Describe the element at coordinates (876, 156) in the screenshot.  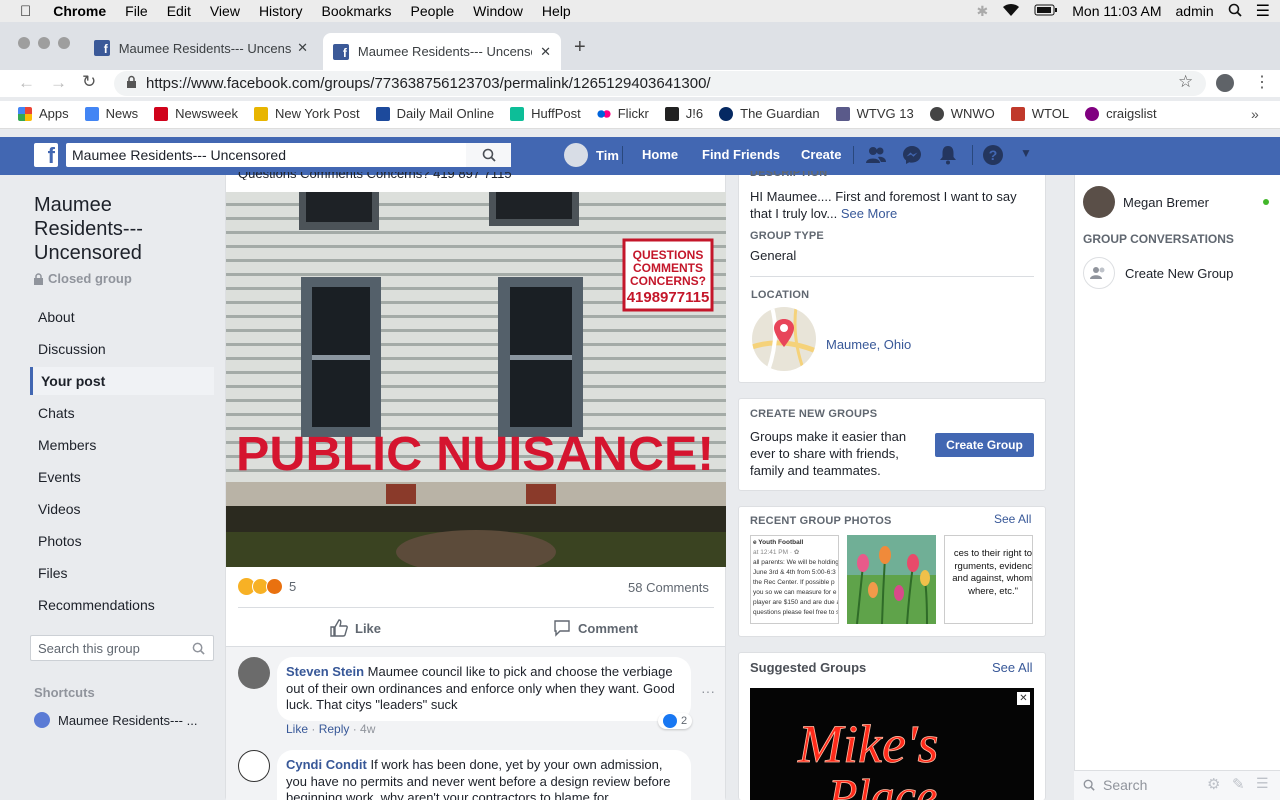
I see `friend-requests-icon` at that location.